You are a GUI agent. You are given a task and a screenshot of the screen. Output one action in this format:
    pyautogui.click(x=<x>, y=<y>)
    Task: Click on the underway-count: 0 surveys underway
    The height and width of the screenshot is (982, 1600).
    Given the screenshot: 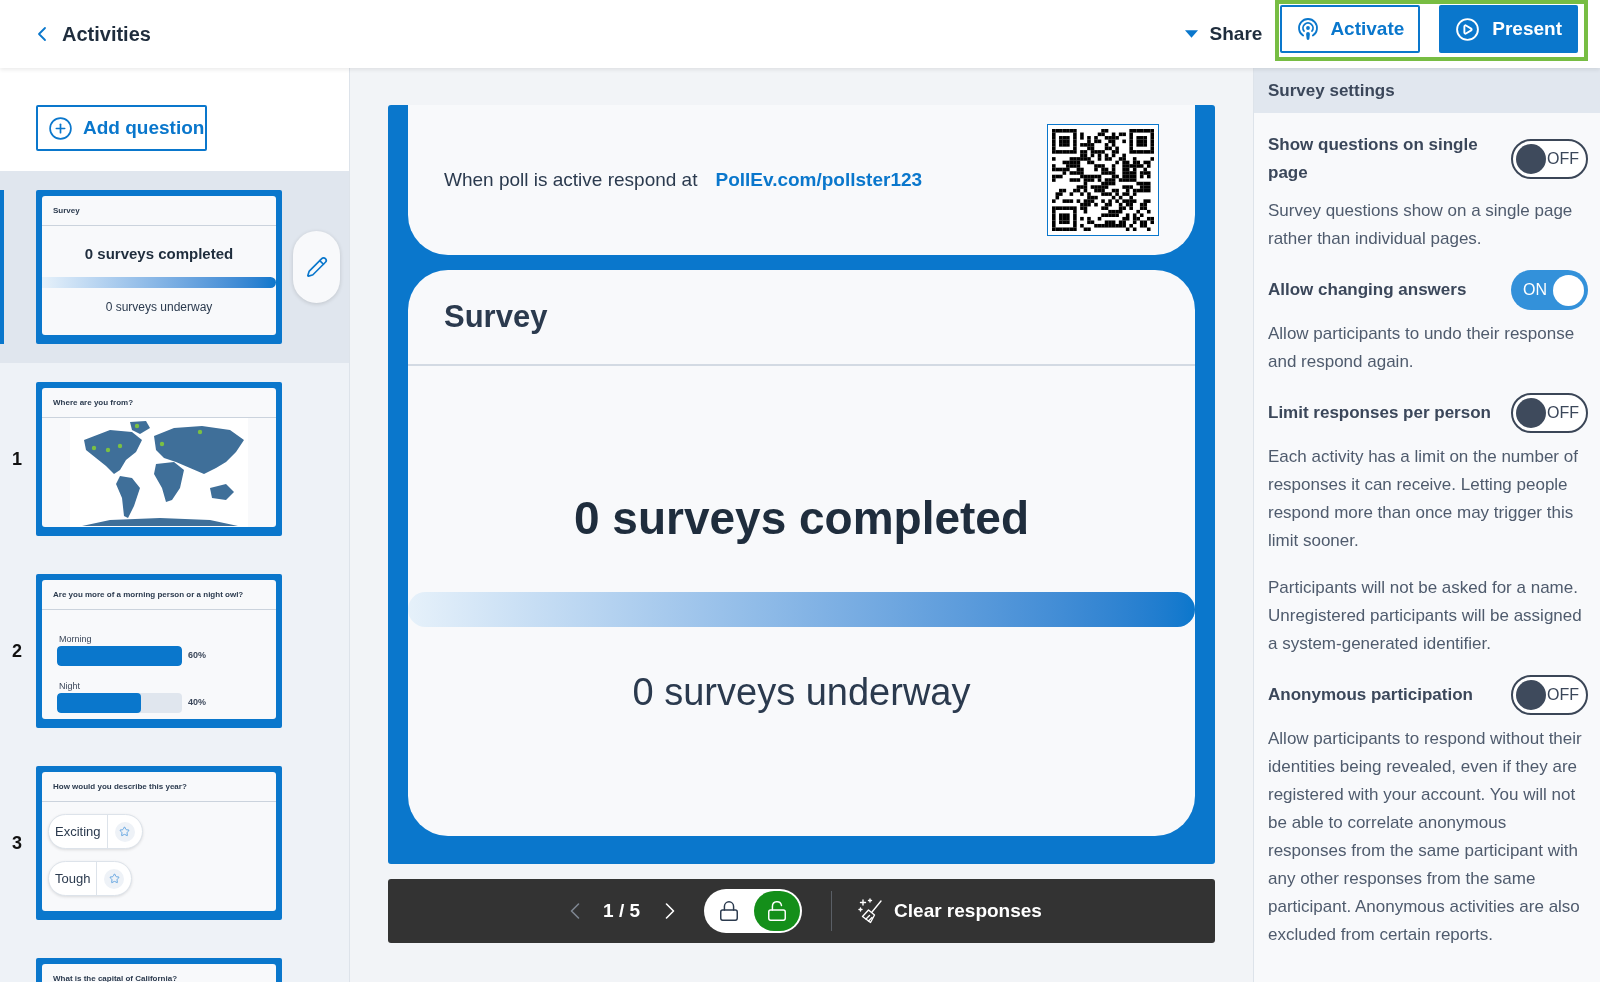 What is the action you would take?
    pyautogui.click(x=801, y=692)
    